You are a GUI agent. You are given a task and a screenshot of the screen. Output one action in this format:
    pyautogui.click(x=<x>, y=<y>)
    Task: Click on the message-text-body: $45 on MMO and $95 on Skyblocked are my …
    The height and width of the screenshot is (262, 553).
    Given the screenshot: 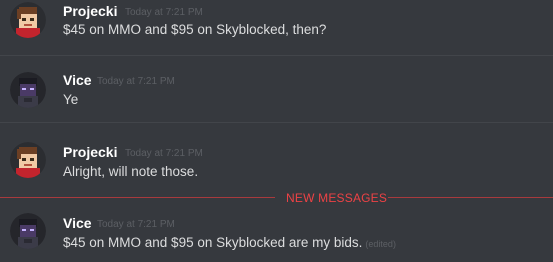 What is the action you would take?
    pyautogui.click(x=213, y=242)
    